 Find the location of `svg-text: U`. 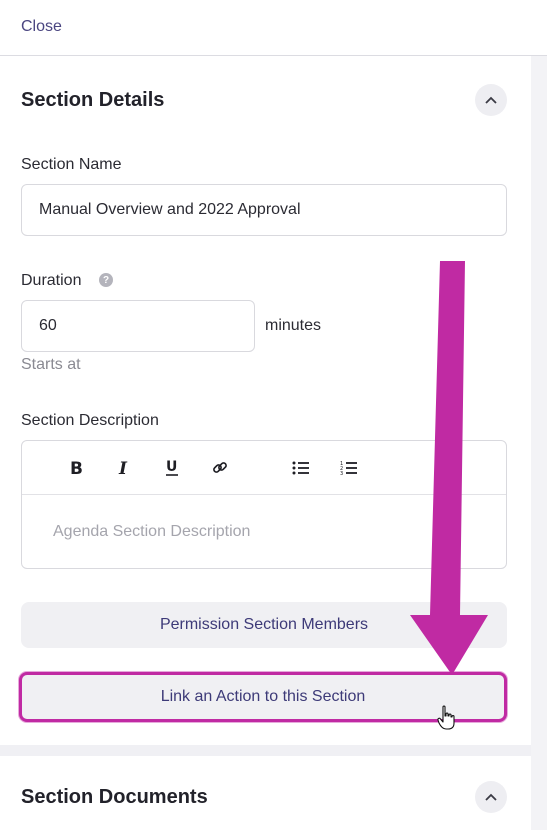

svg-text: U is located at coordinates (171, 467).